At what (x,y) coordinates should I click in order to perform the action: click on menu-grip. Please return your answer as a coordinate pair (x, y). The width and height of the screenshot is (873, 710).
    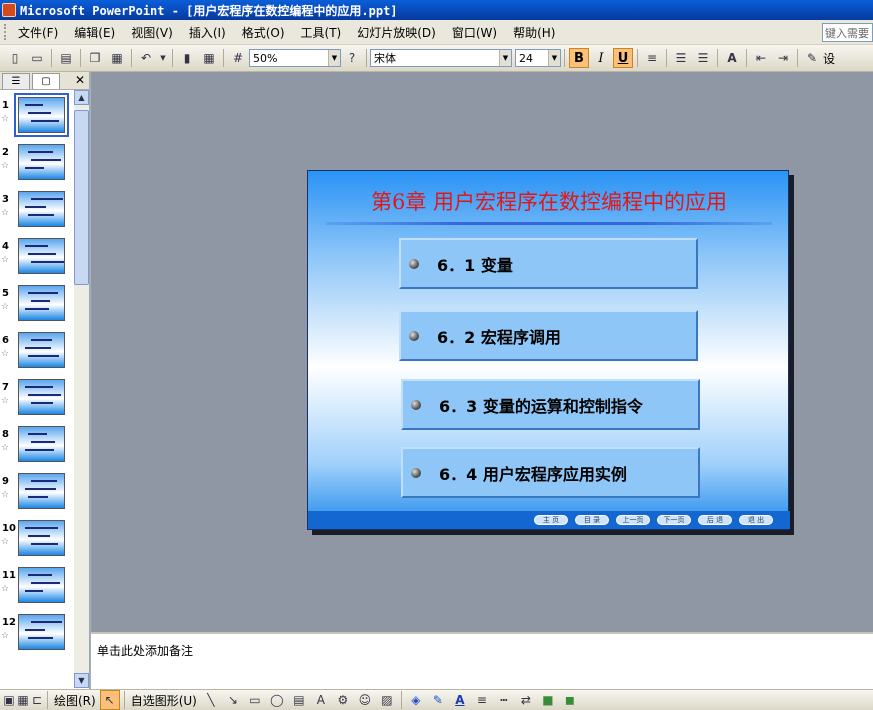
    Looking at the image, I should click on (6, 32).